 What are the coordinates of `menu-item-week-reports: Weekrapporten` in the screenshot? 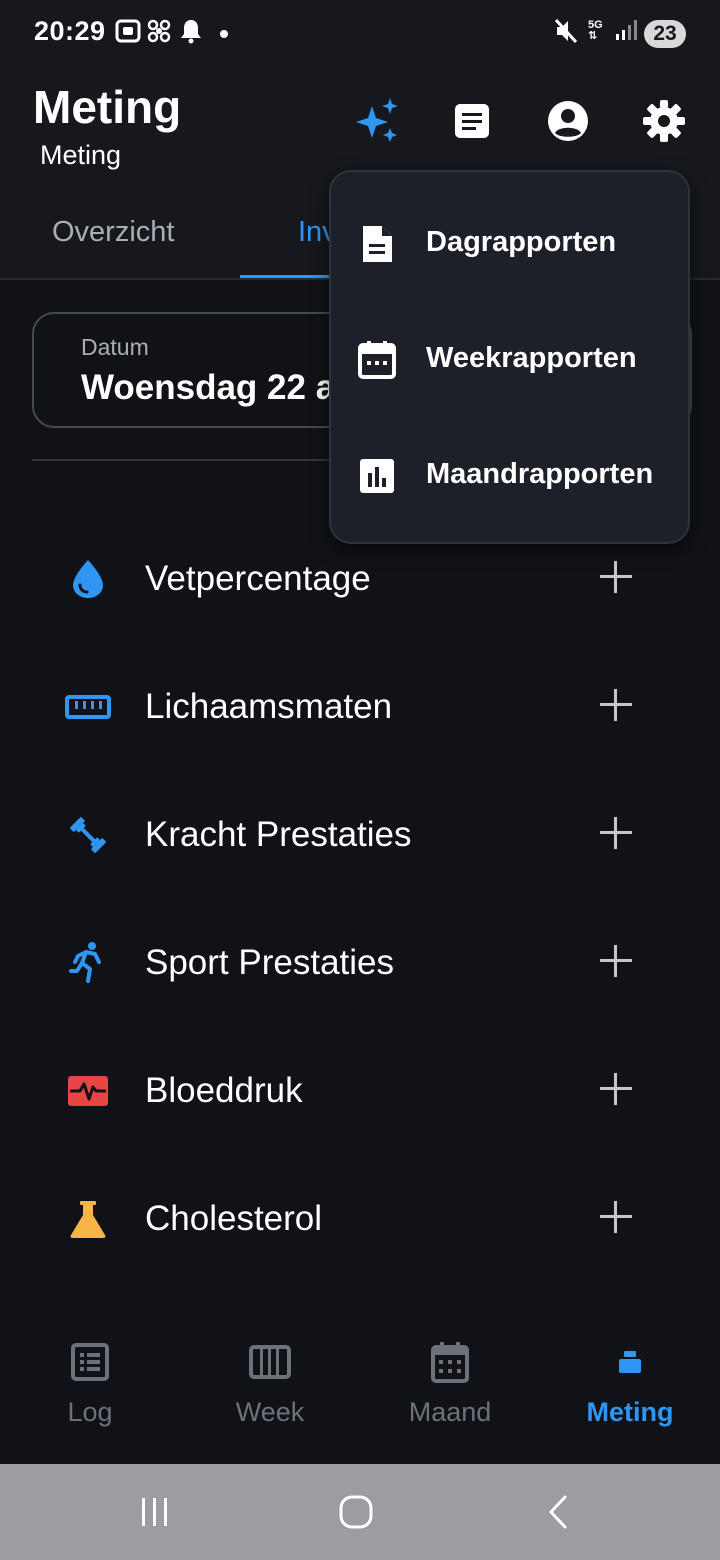 It's located at (509, 360).